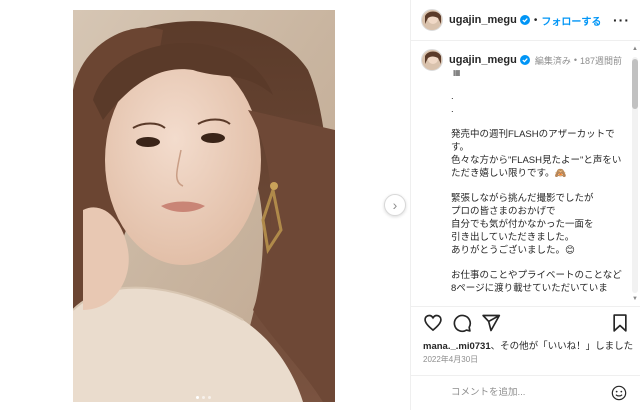  I want to click on caption-header: ugajin_megu 編集済み • 187週間前, so click(521, 60).